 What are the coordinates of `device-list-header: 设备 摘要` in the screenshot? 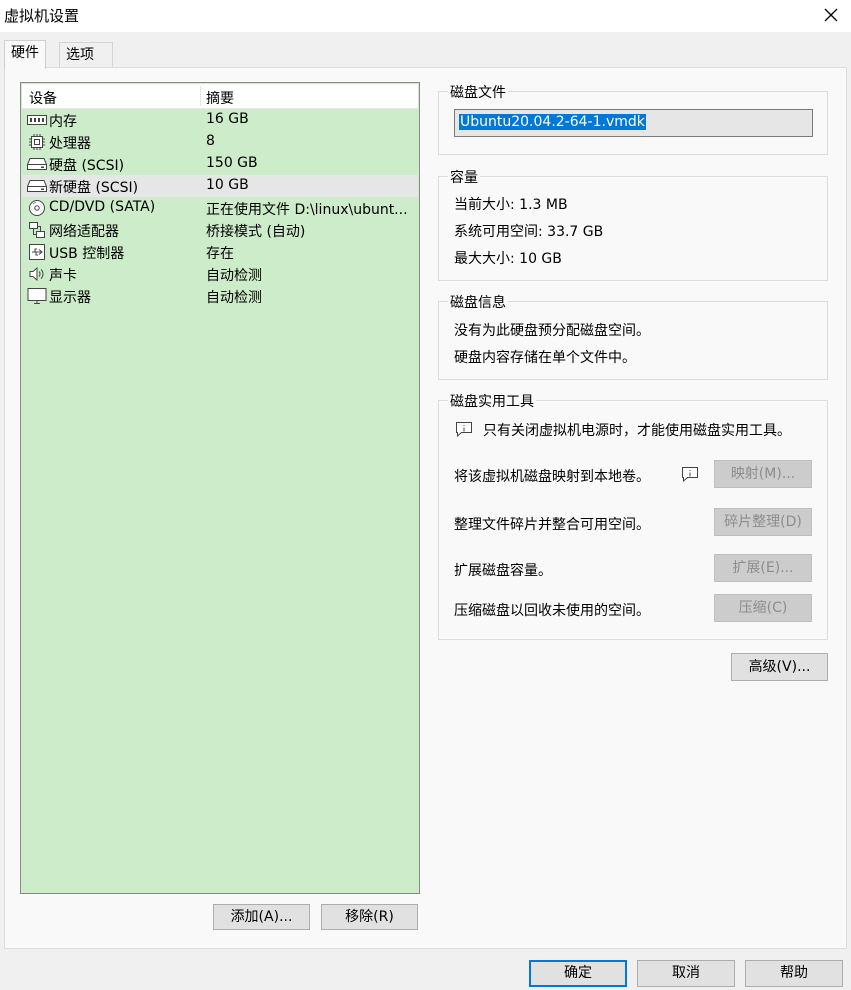 It's located at (220, 96).